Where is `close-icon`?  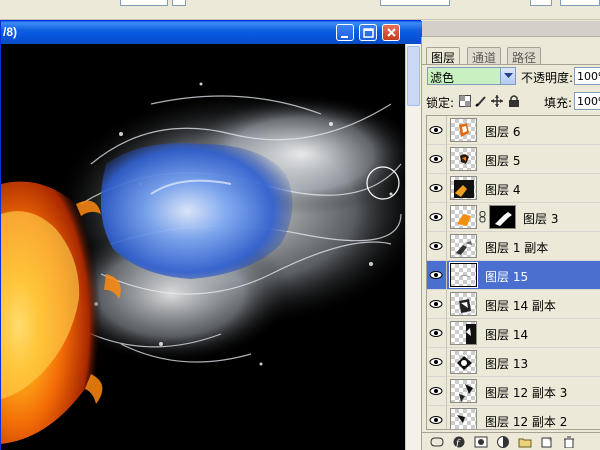 close-icon is located at coordinates (391, 32).